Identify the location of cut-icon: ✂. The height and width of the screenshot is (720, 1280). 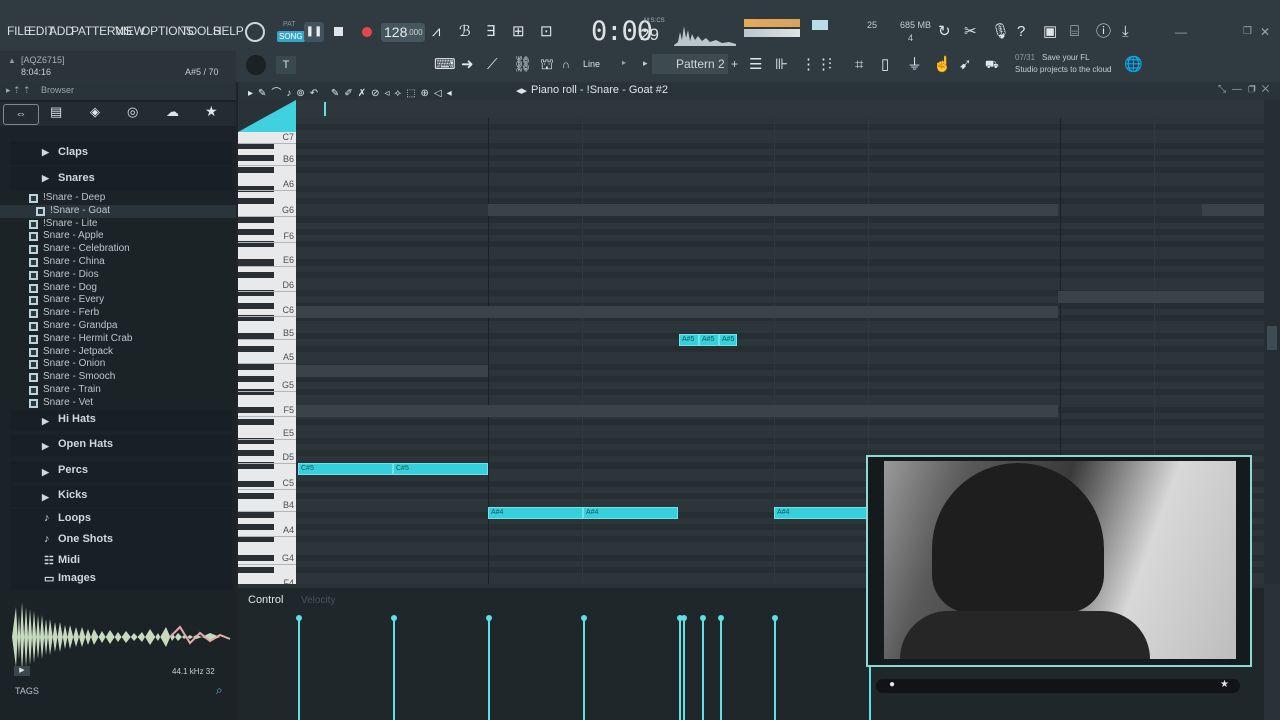
(970, 32).